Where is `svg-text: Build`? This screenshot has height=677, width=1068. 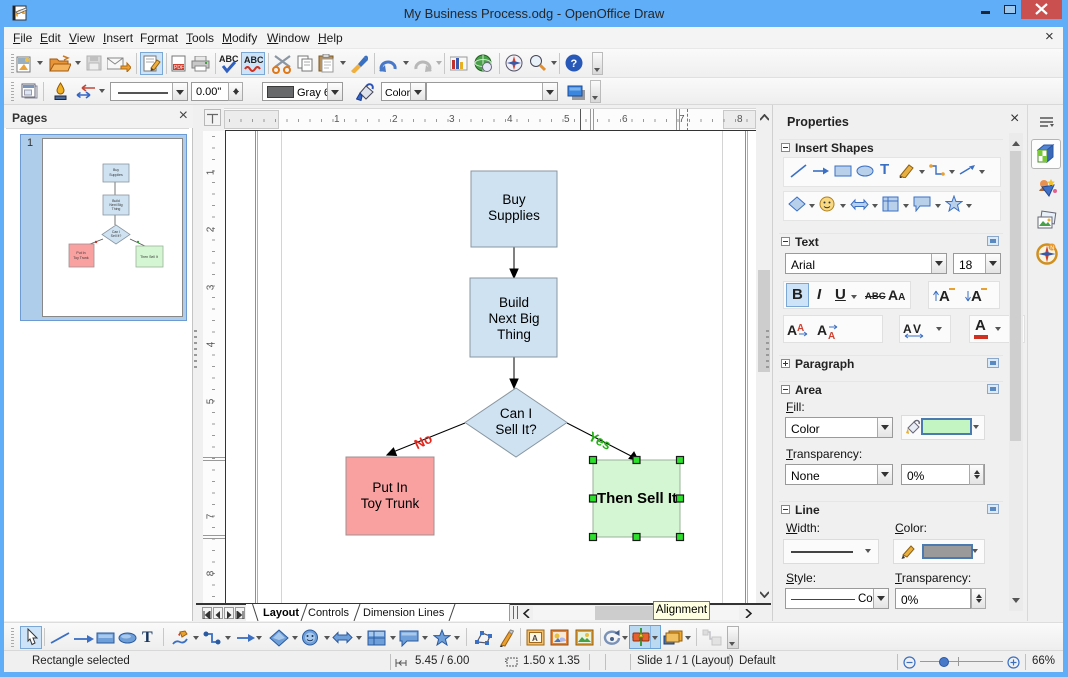 svg-text: Build is located at coordinates (514, 302).